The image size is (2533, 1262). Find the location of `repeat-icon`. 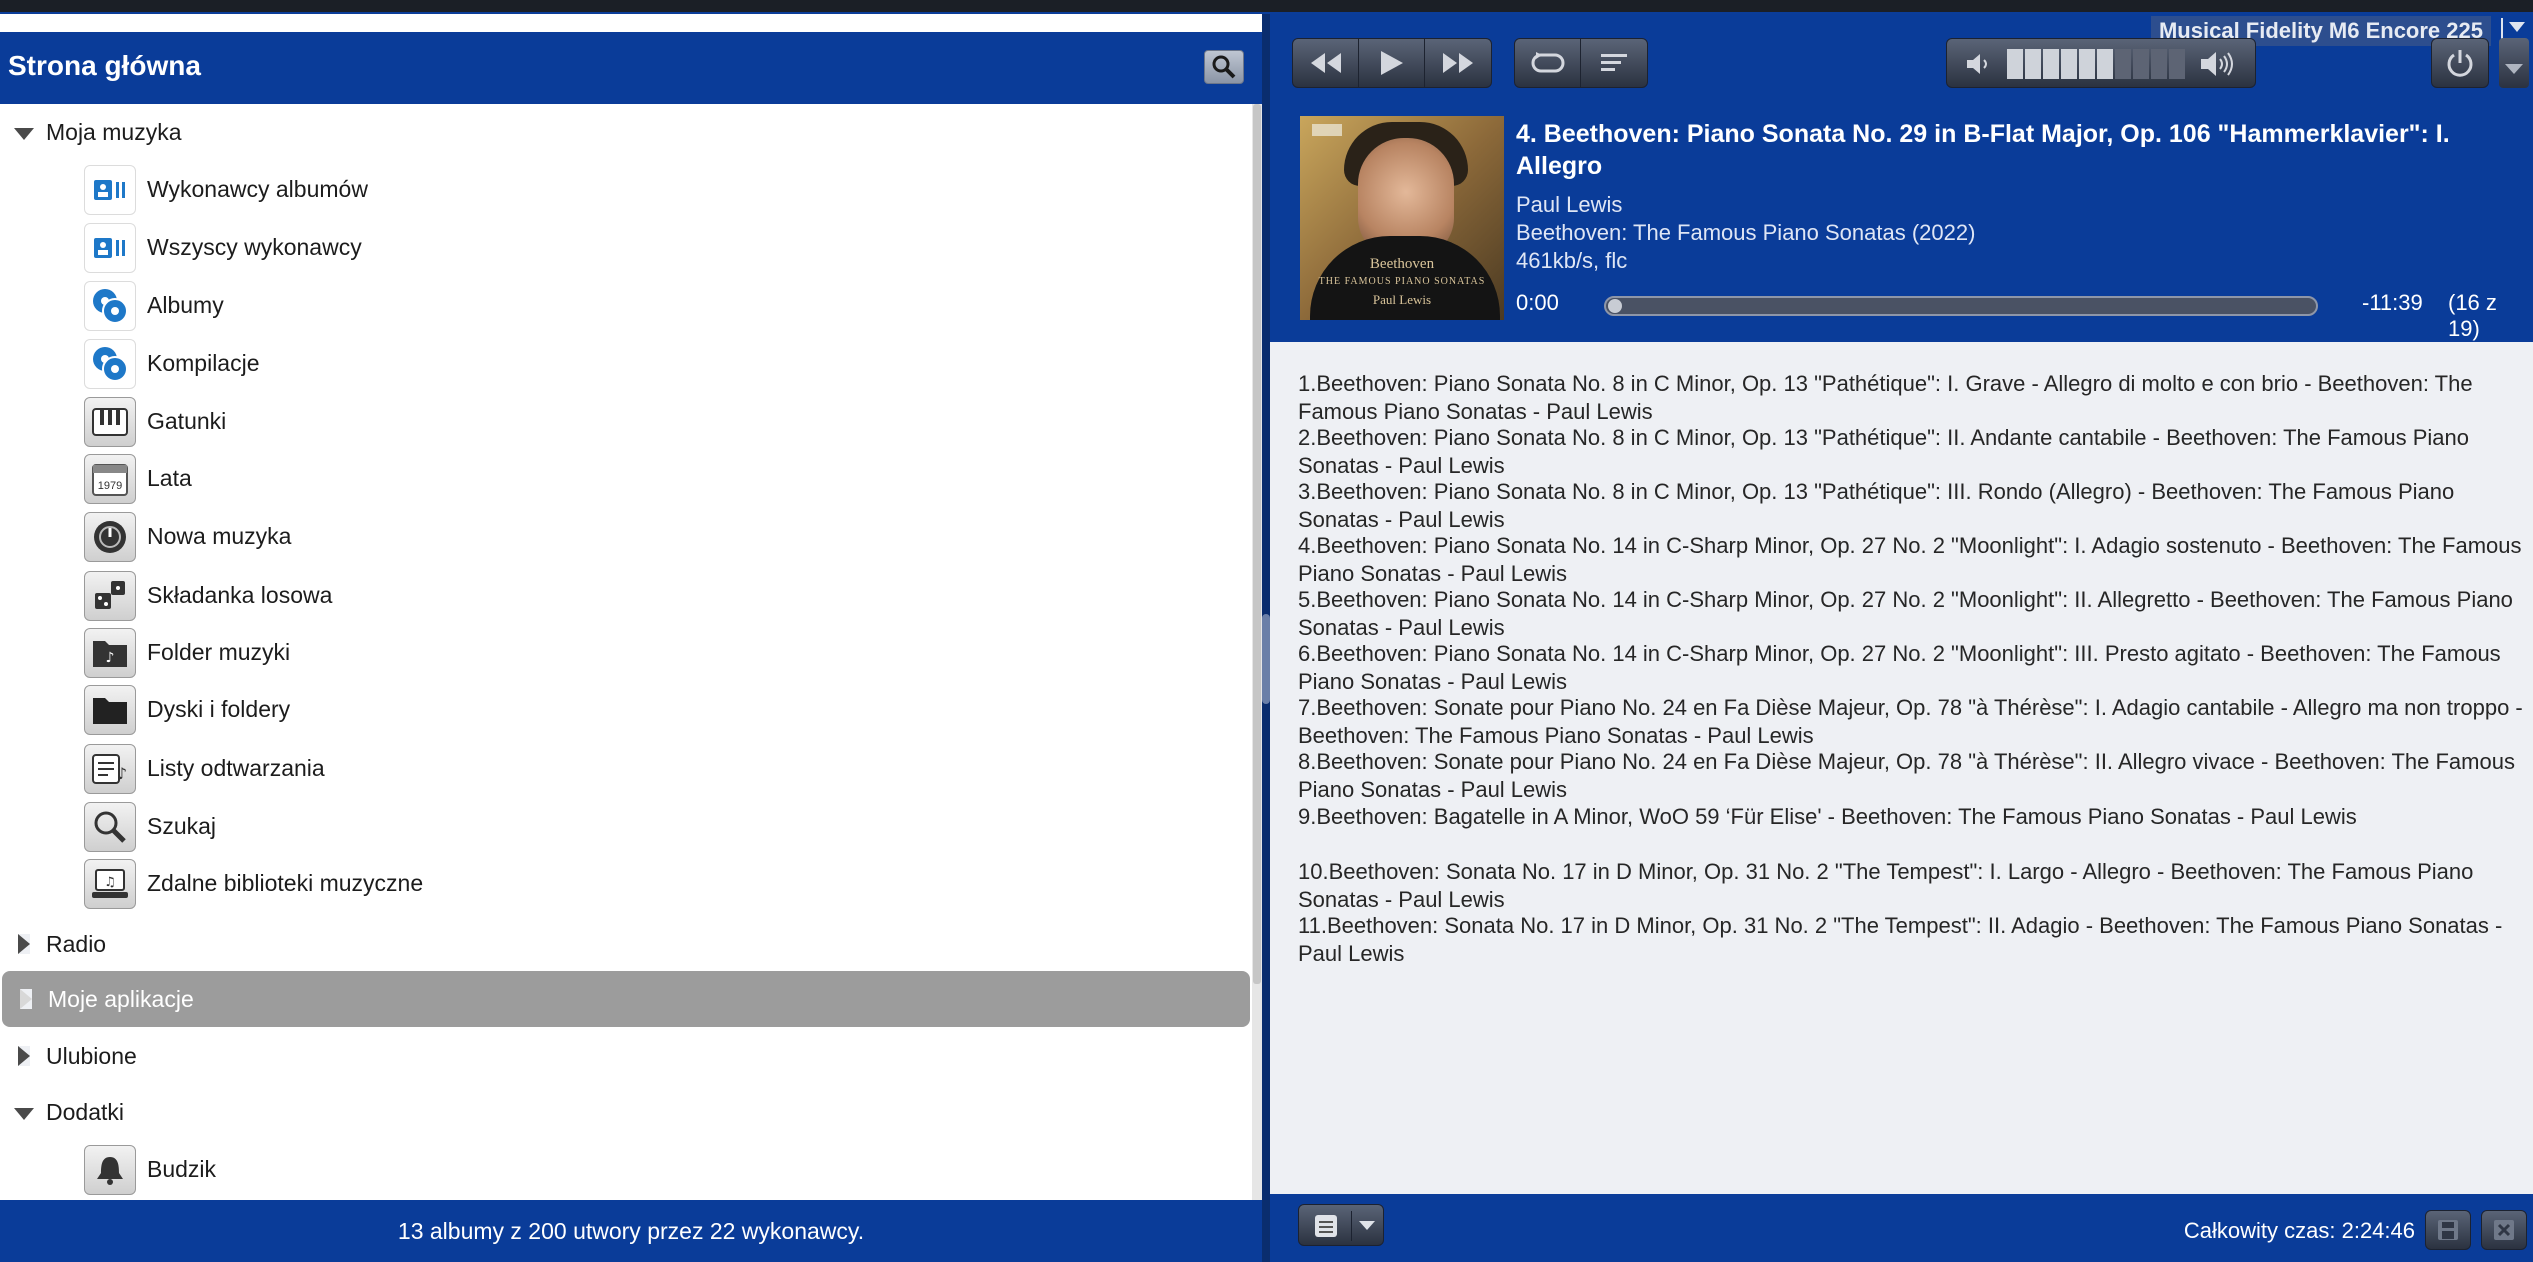

repeat-icon is located at coordinates (1547, 62).